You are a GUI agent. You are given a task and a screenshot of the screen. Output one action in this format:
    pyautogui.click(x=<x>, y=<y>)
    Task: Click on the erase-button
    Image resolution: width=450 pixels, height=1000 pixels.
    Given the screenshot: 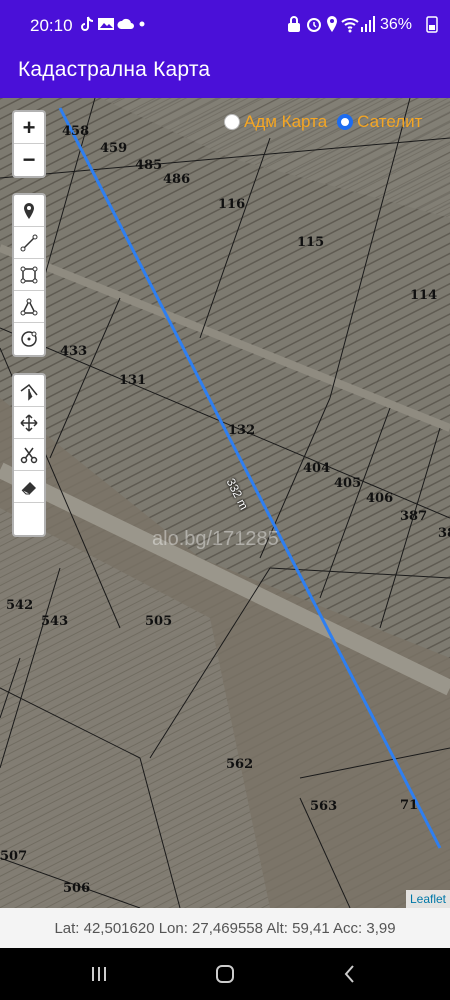 What is the action you would take?
    pyautogui.click(x=29, y=487)
    